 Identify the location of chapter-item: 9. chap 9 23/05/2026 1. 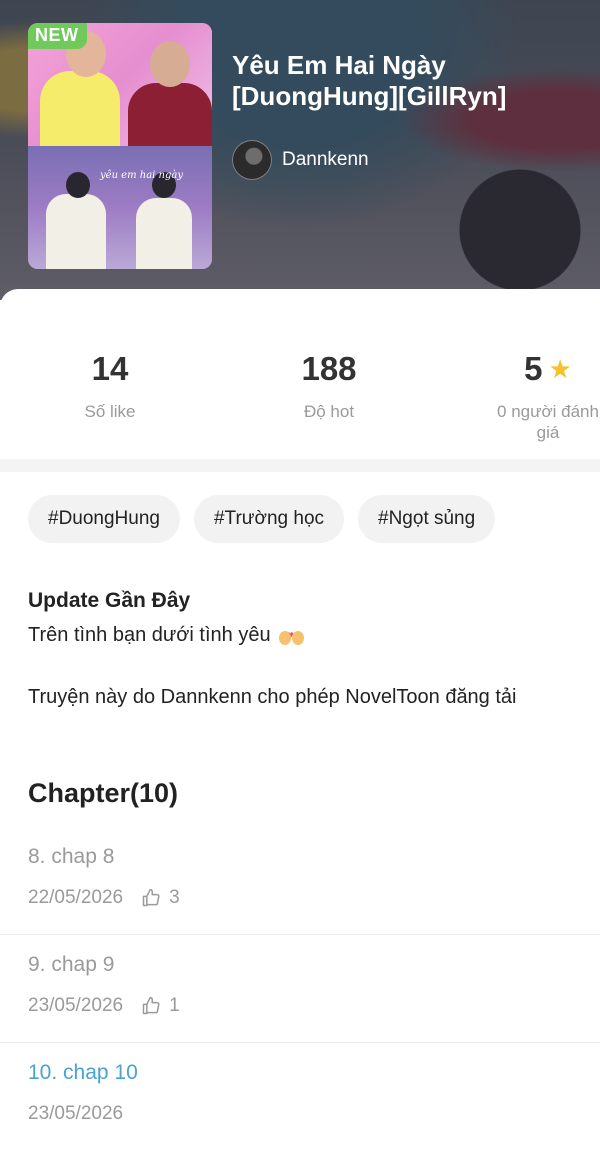
(300, 989).